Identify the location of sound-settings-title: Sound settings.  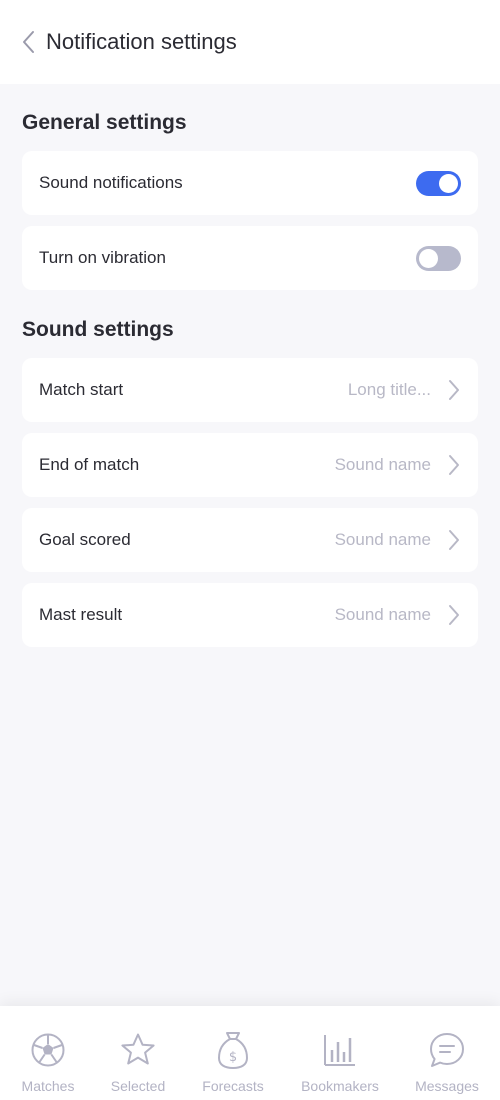
(98, 329).